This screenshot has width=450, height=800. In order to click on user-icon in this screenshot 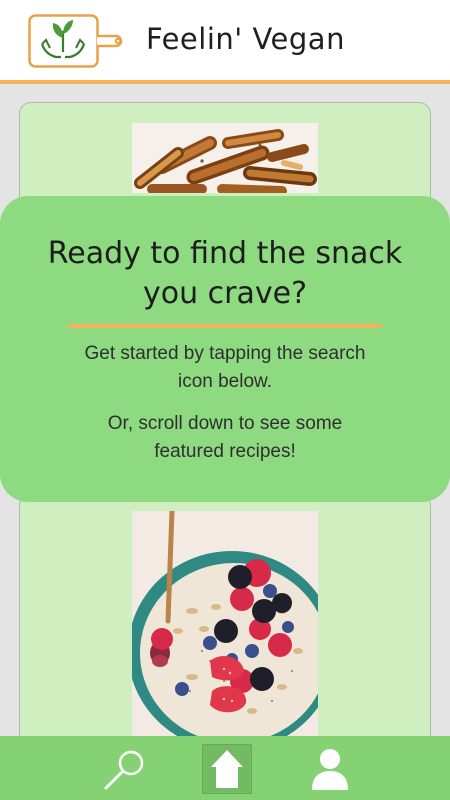, I will do `click(330, 769)`.